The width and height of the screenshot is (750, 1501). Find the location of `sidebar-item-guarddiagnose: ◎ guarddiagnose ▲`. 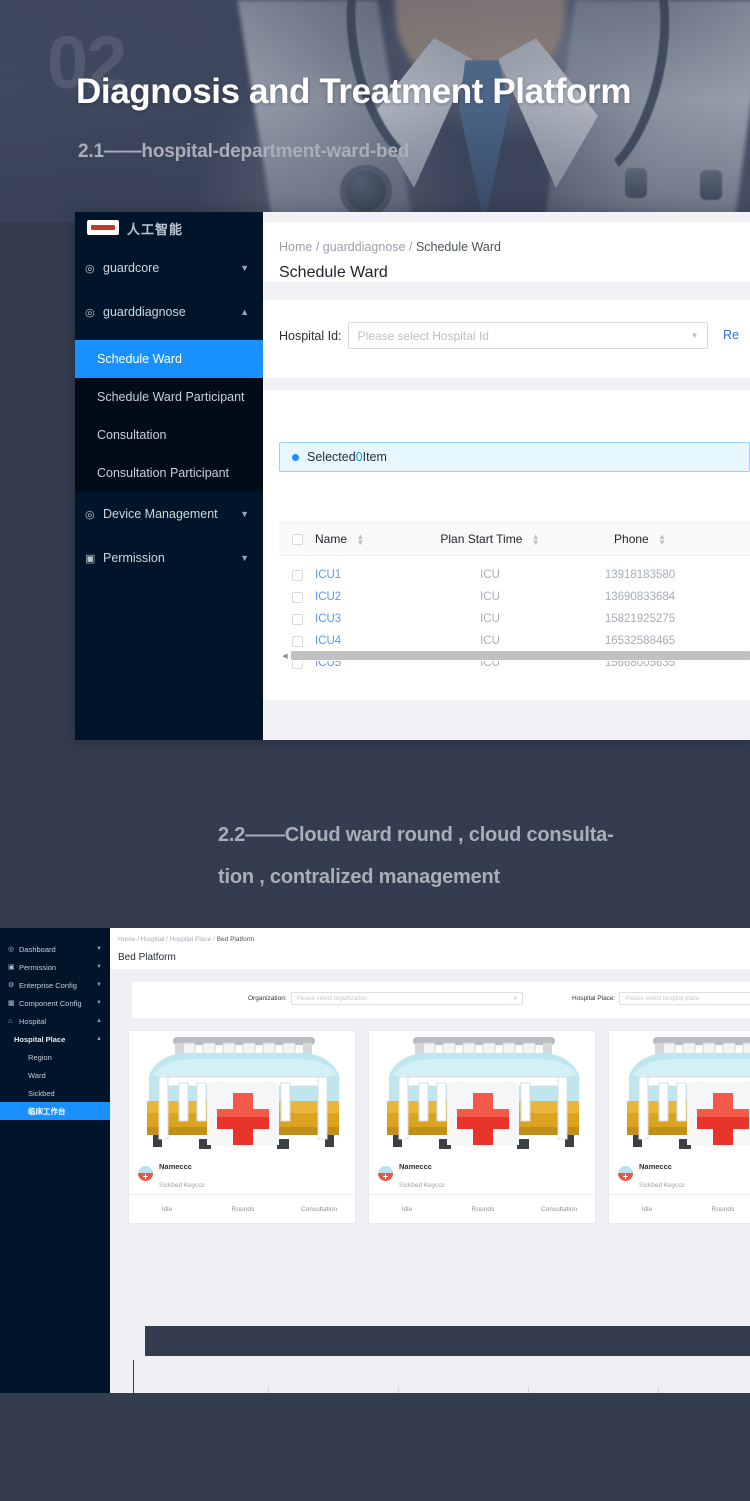

sidebar-item-guarddiagnose: ◎ guarddiagnose ▲ is located at coordinates (169, 312).